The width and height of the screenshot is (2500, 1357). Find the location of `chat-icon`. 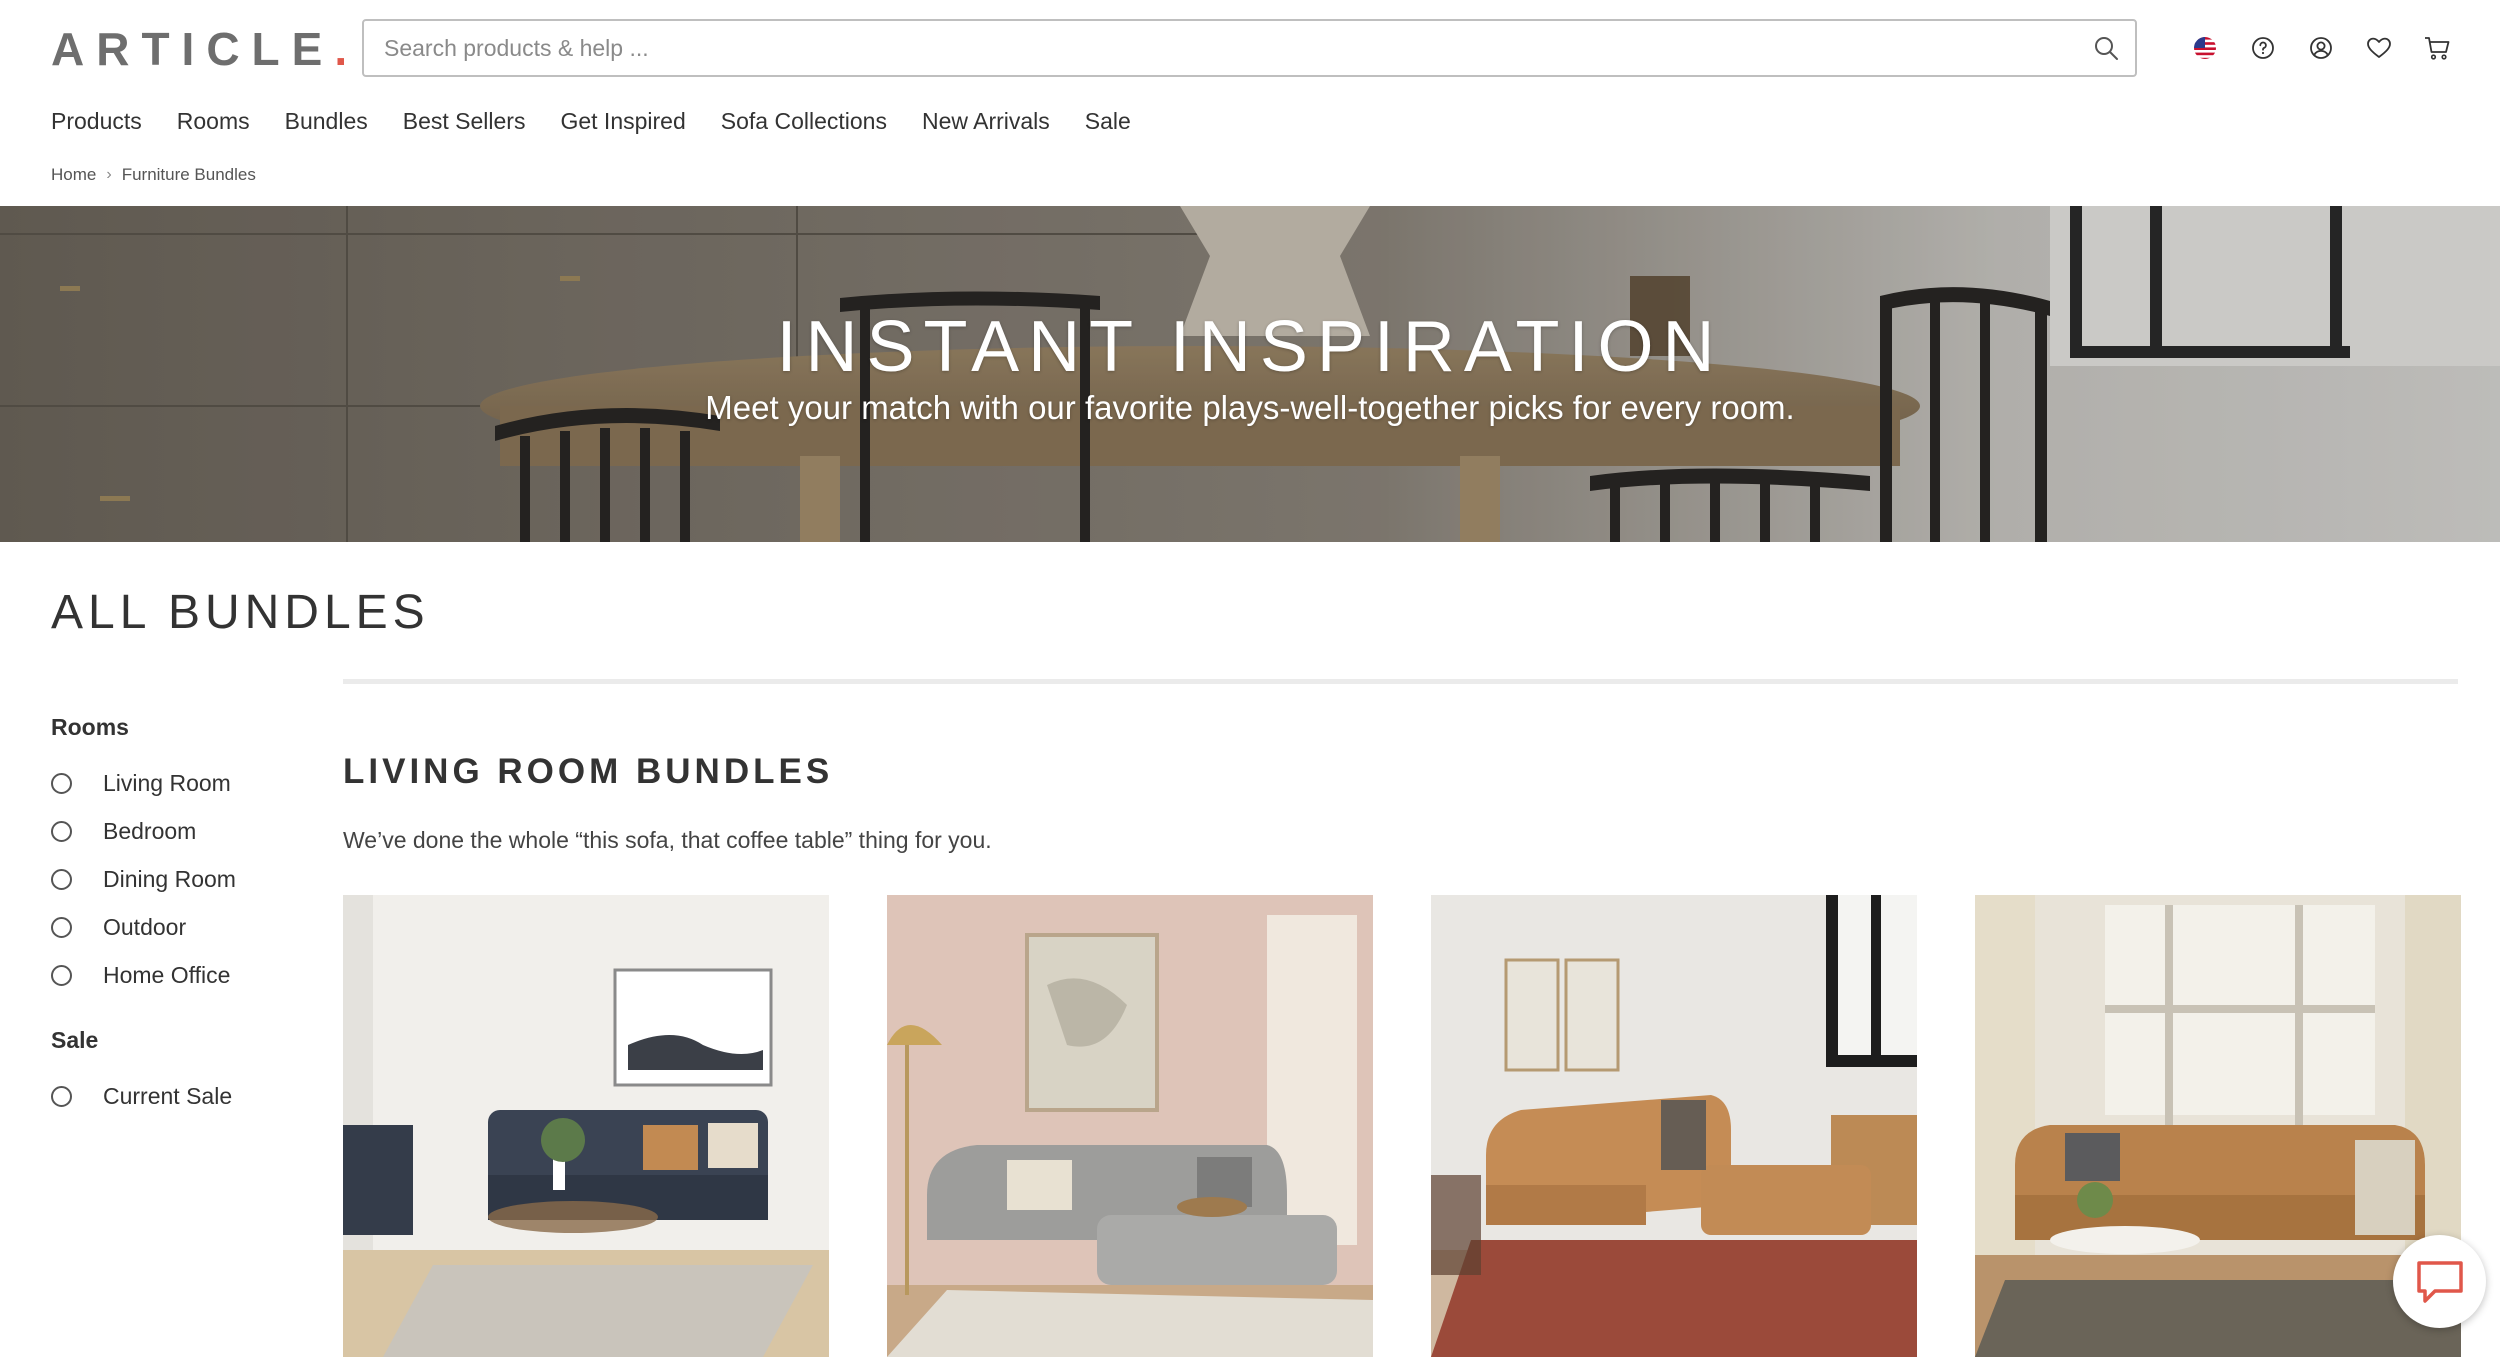

chat-icon is located at coordinates (2439, 1281).